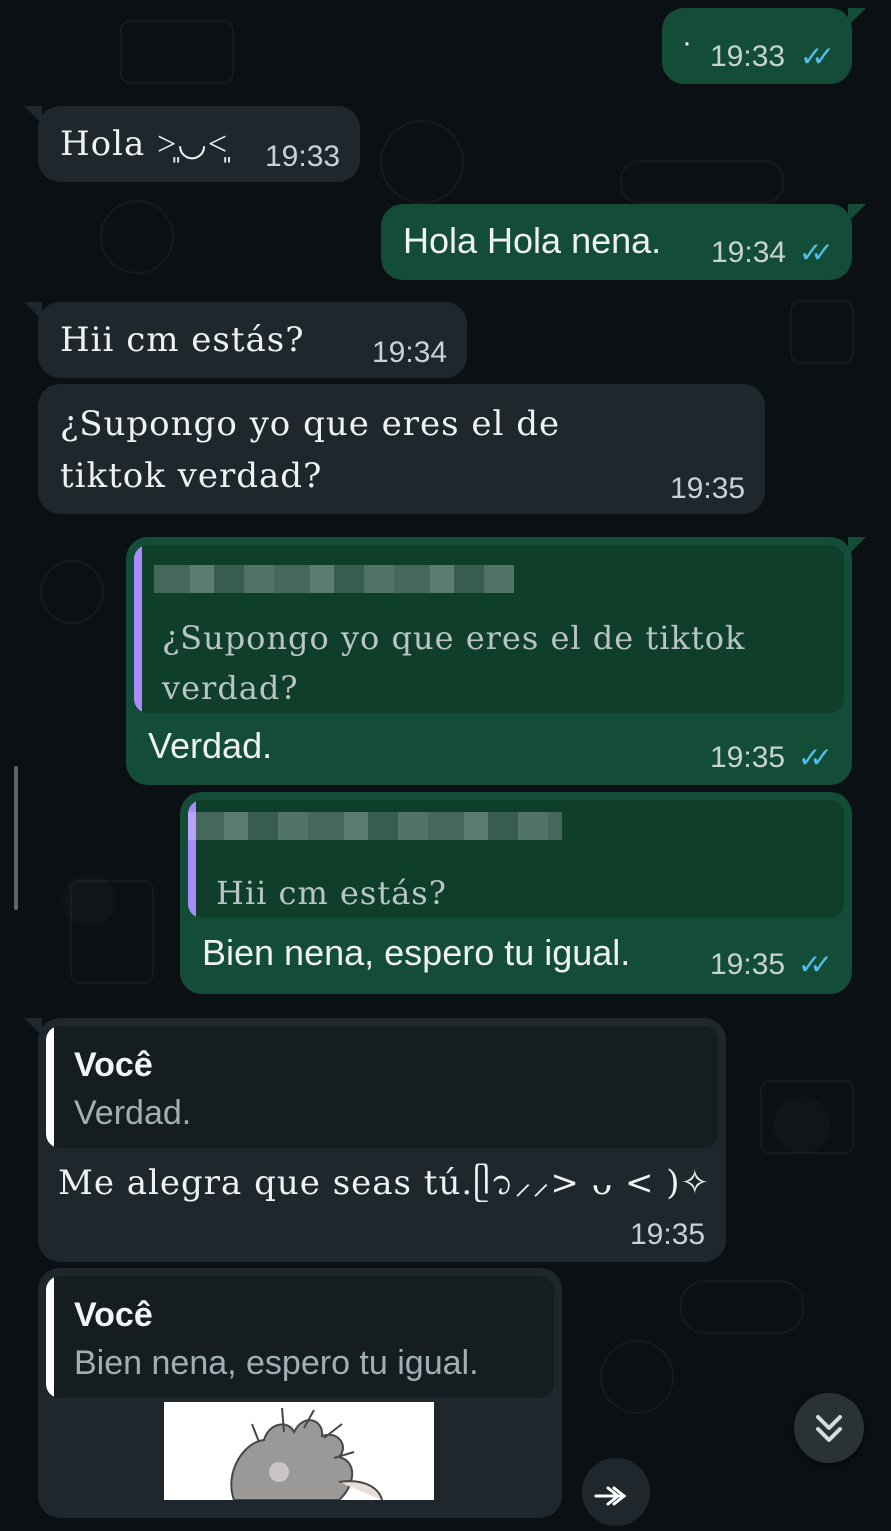  What do you see at coordinates (532, 240) in the screenshot?
I see `message-text: Hola Hola nena.` at bounding box center [532, 240].